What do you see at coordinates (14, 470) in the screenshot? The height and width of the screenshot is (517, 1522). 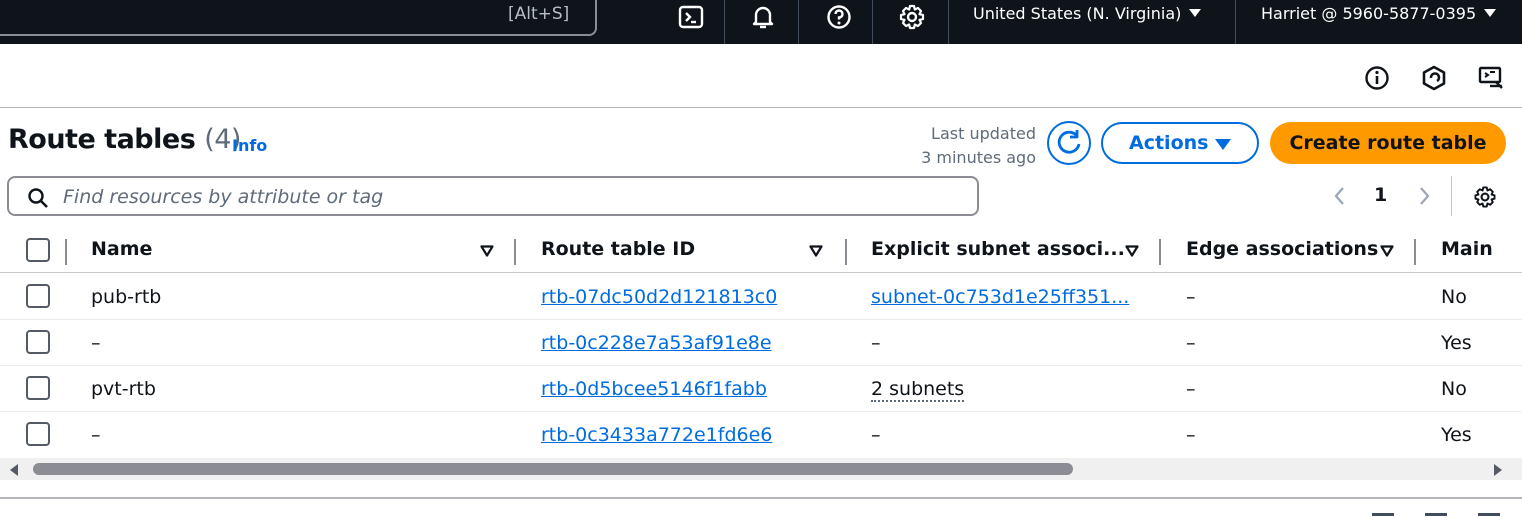 I see `scroll-left-arrow-icon` at bounding box center [14, 470].